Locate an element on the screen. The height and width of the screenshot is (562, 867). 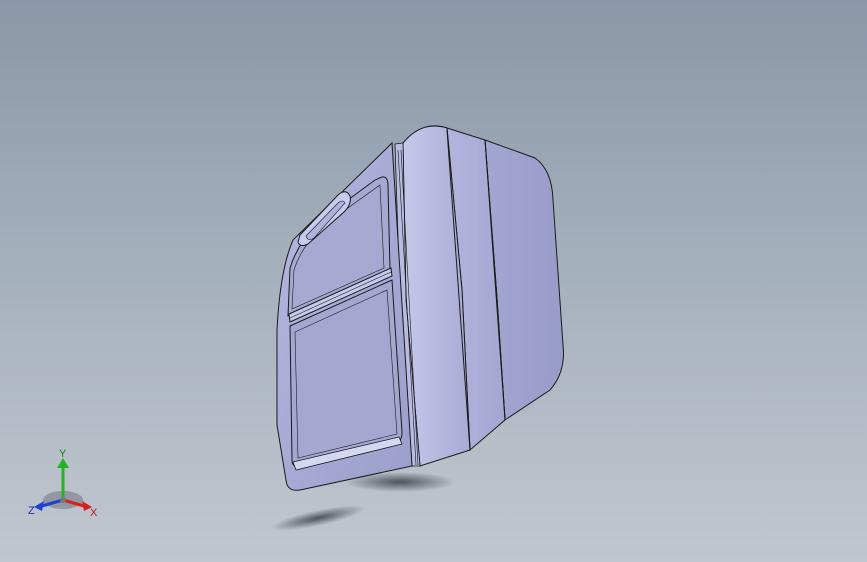
triad-x-label: X is located at coordinates (94, 513).